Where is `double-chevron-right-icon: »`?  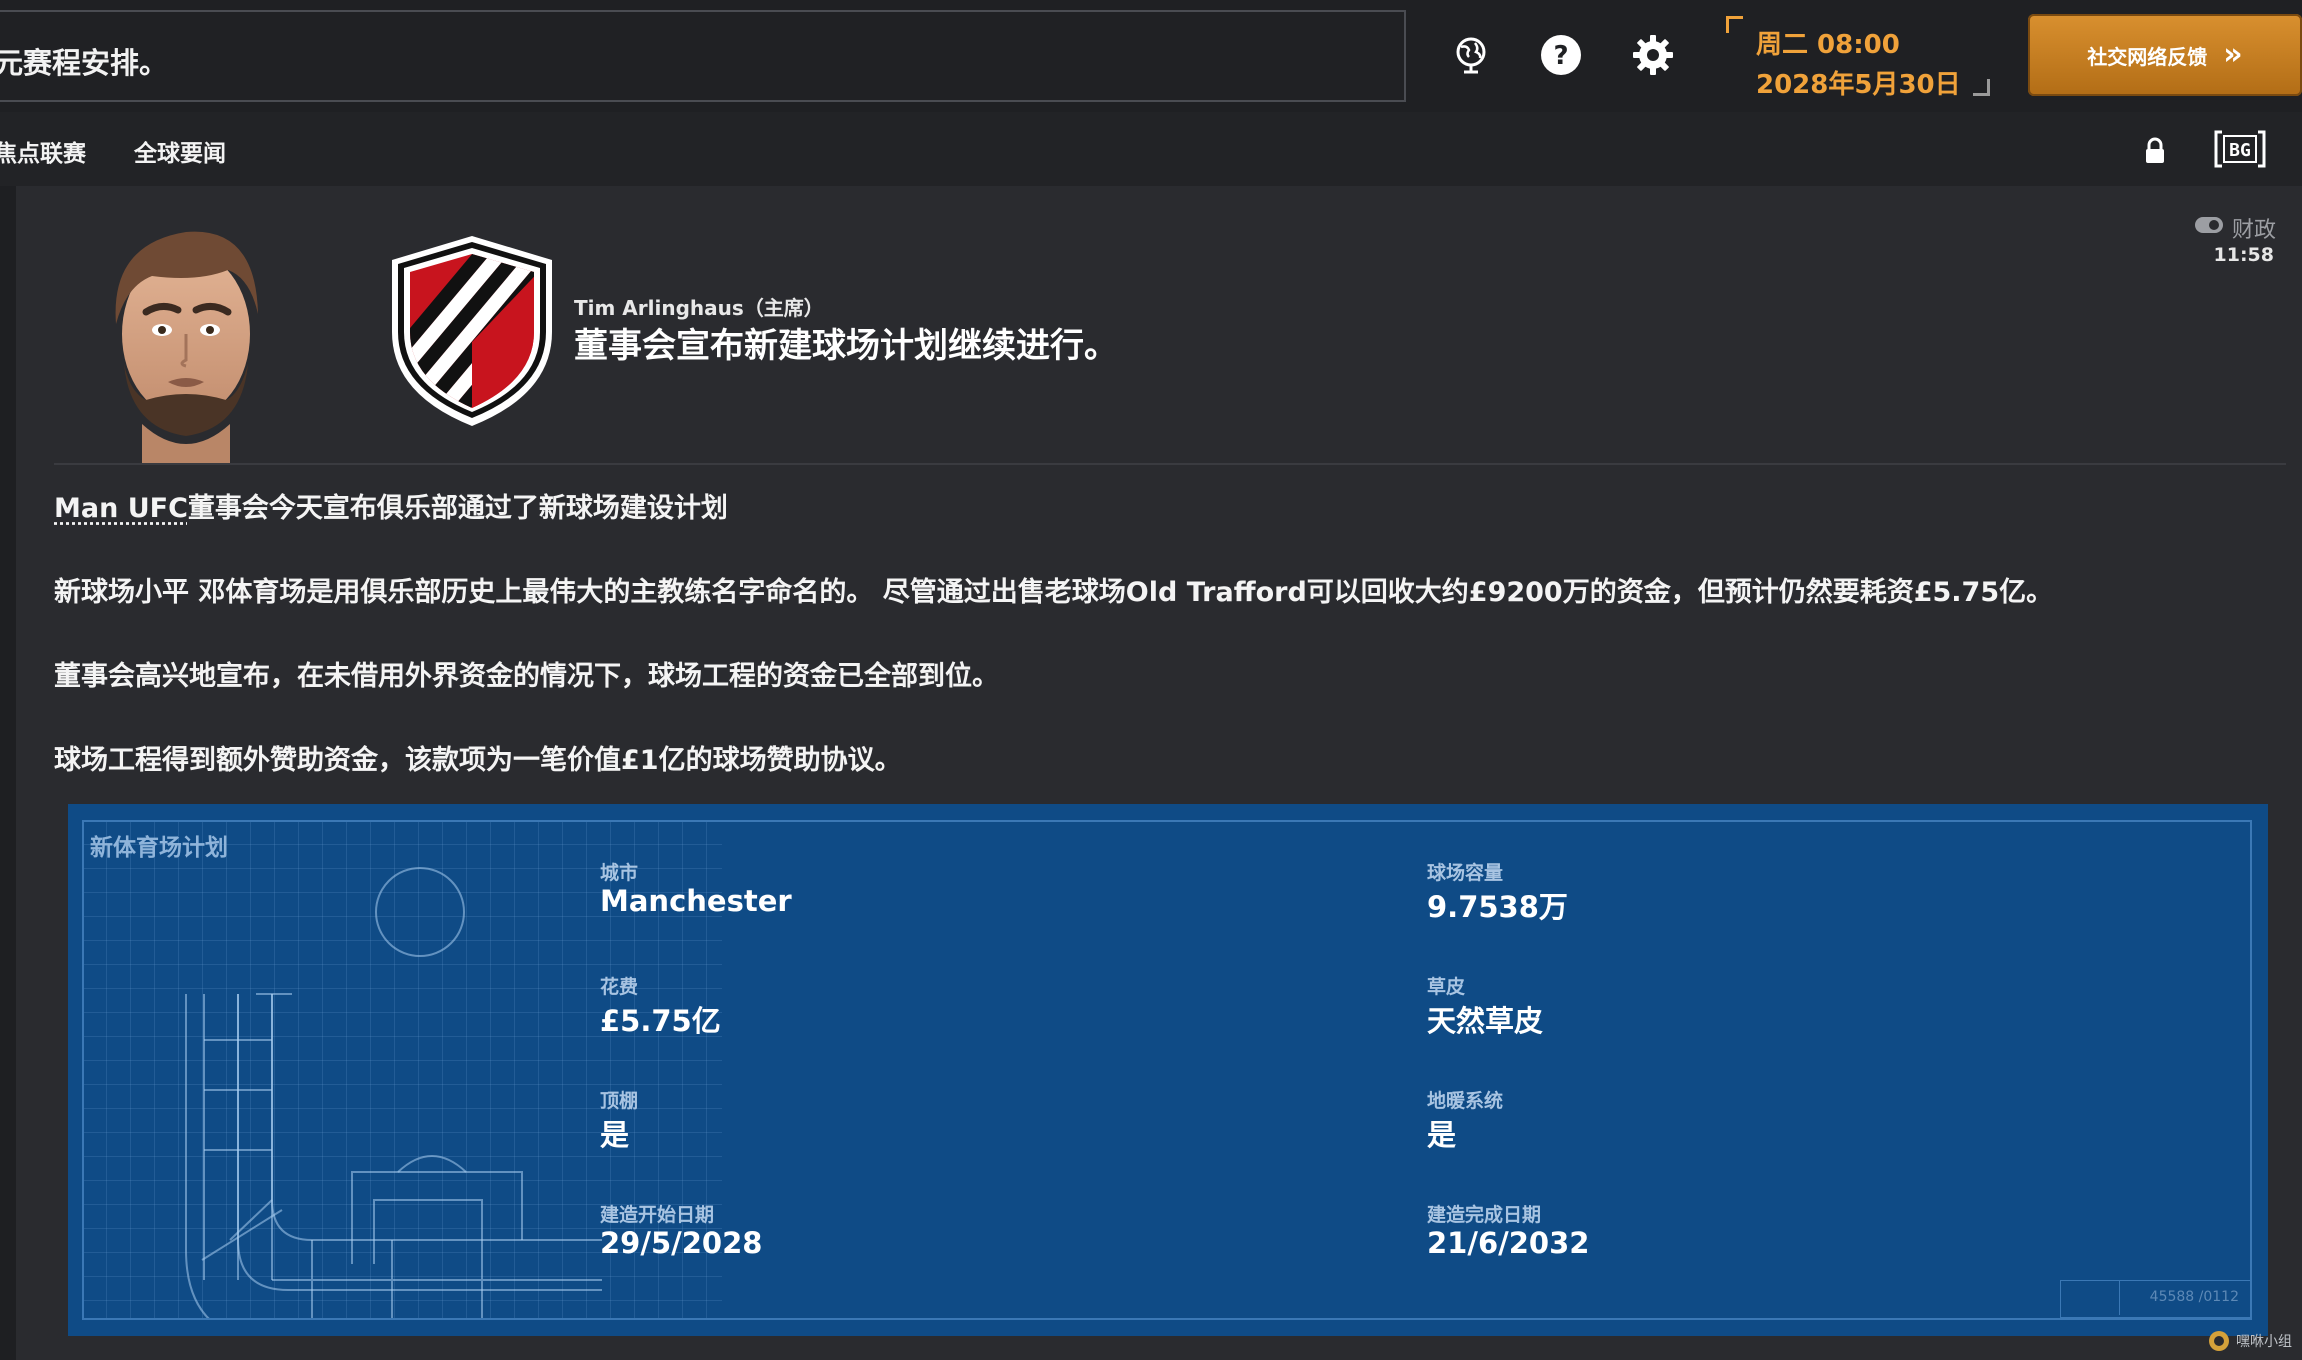
double-chevron-right-icon: » is located at coordinates (2233, 54).